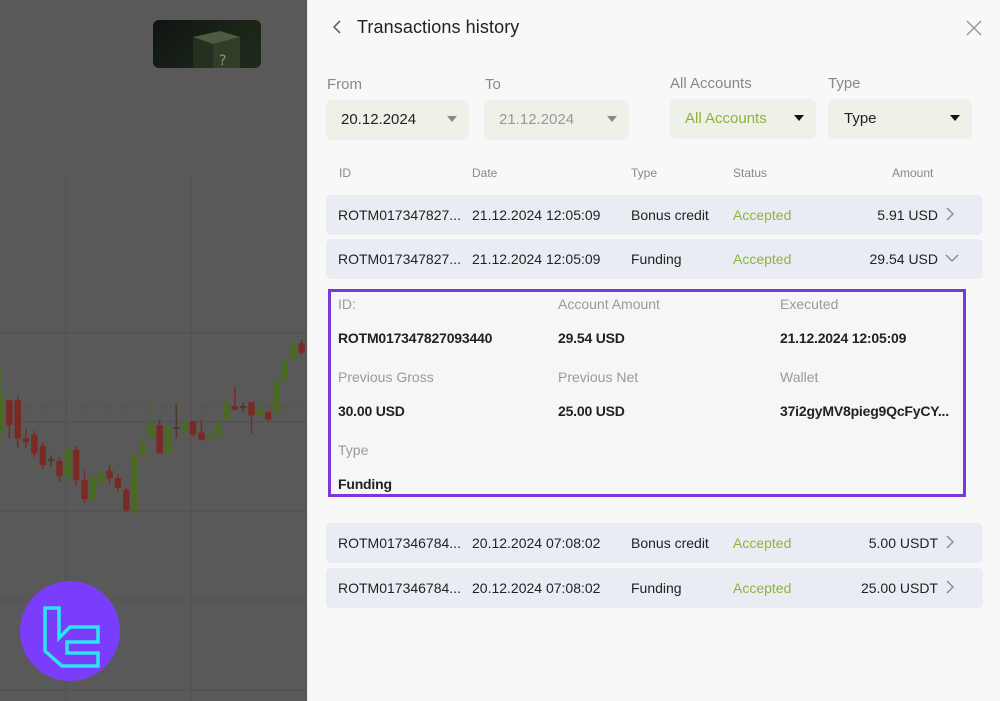  What do you see at coordinates (750, 173) in the screenshot?
I see `column-header-status: Status` at bounding box center [750, 173].